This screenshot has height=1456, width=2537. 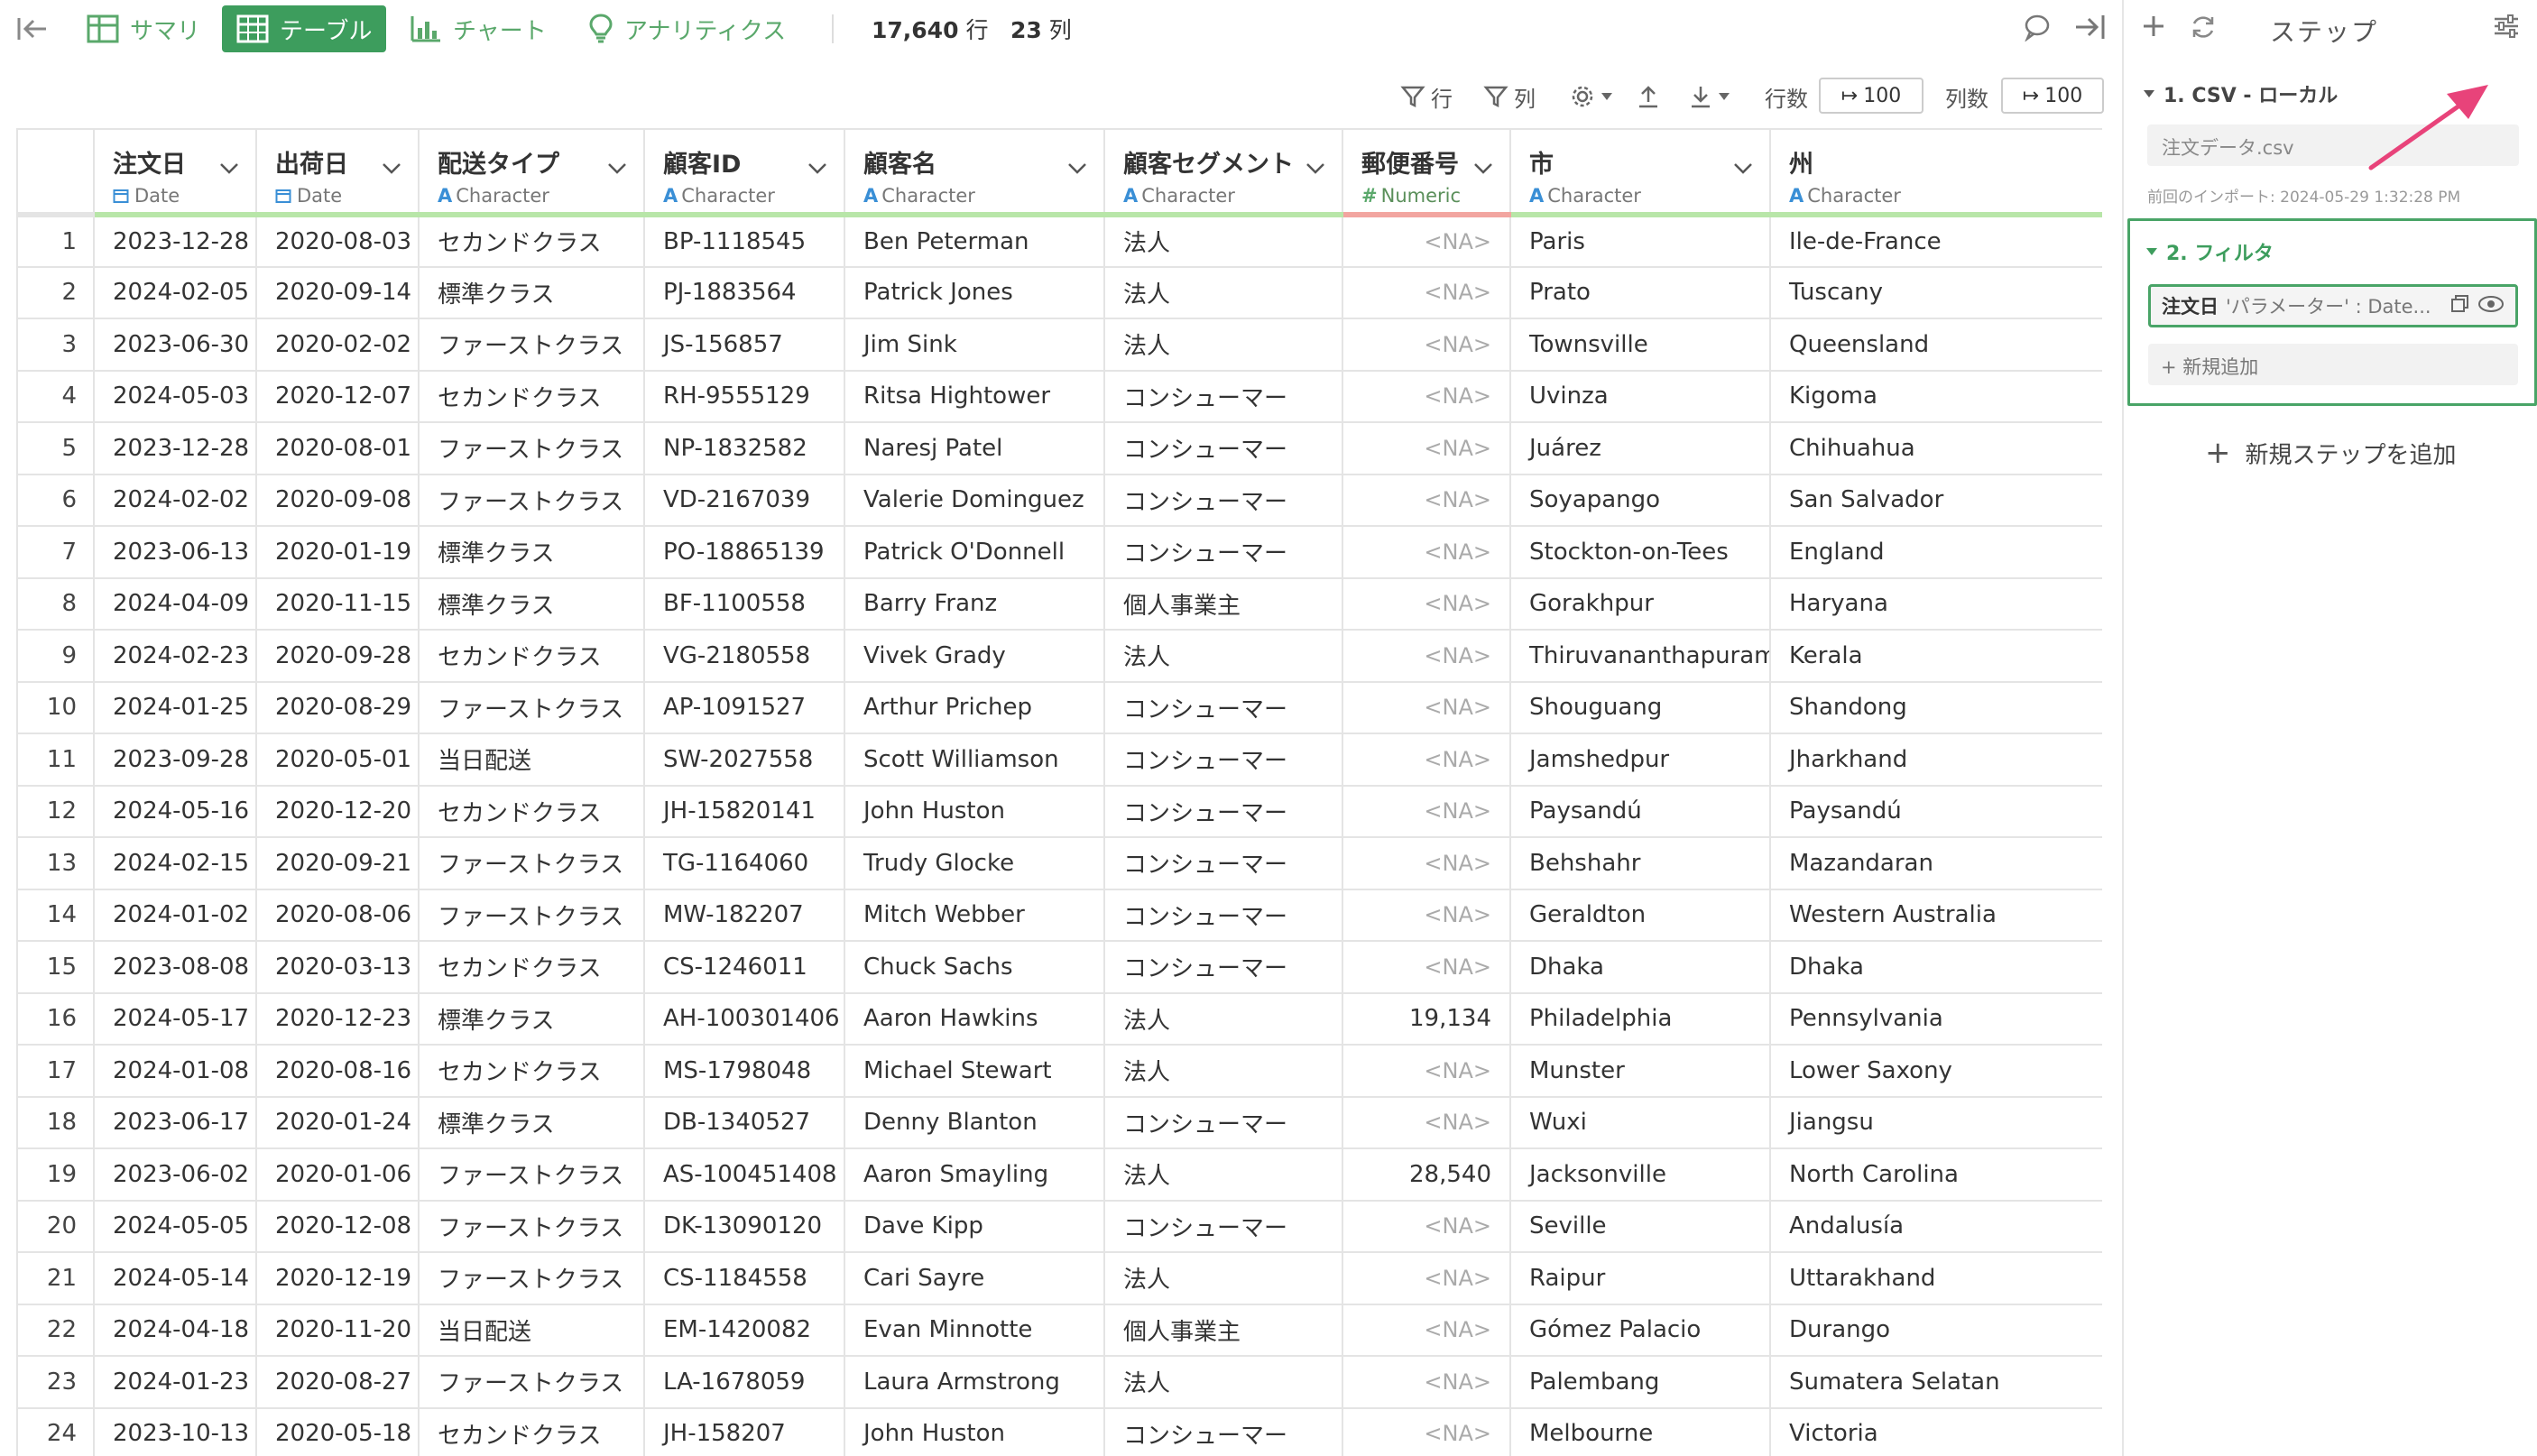 I want to click on table-cell: 2024-05-16, so click(x=176, y=811).